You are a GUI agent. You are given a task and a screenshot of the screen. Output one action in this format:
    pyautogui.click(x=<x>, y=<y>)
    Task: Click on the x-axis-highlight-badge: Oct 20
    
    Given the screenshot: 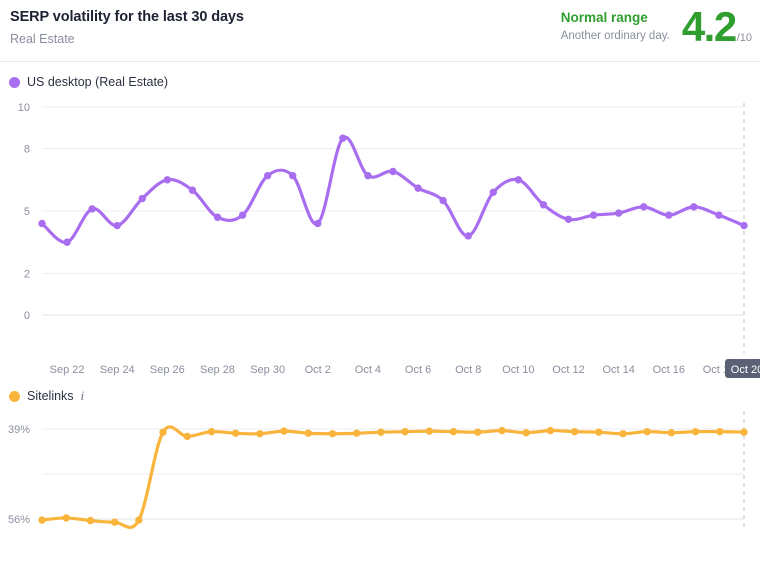 What is the action you would take?
    pyautogui.click(x=742, y=368)
    